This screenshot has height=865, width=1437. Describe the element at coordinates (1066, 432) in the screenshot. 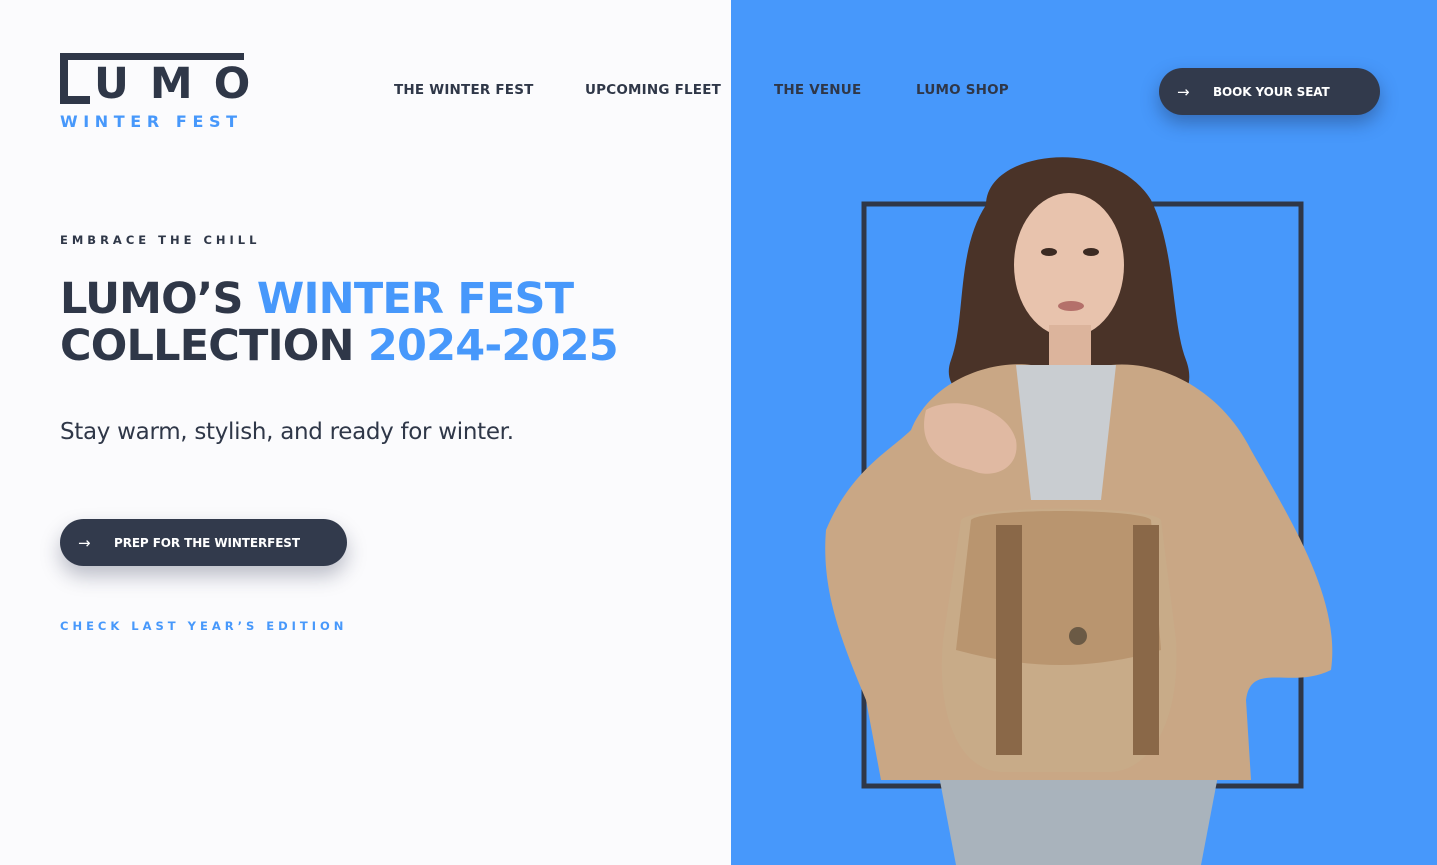

I see `shirt-shape` at that location.